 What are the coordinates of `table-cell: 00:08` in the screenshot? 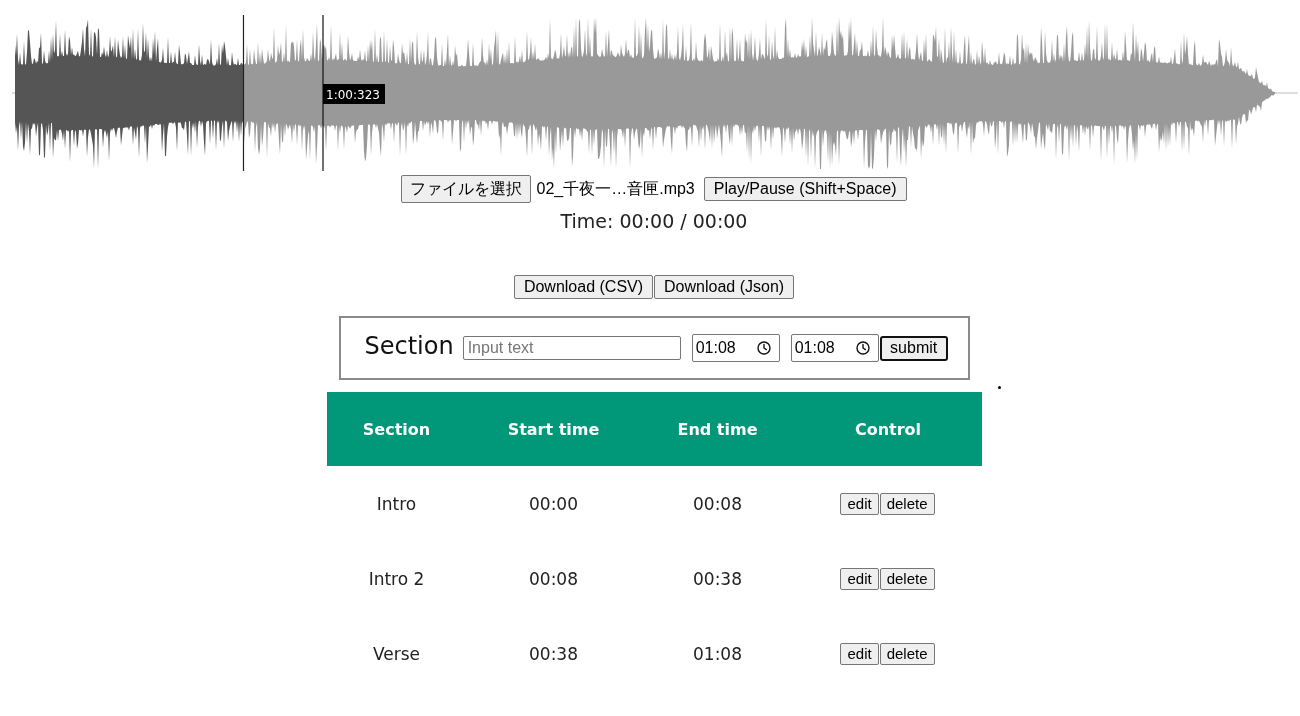 It's located at (717, 503).